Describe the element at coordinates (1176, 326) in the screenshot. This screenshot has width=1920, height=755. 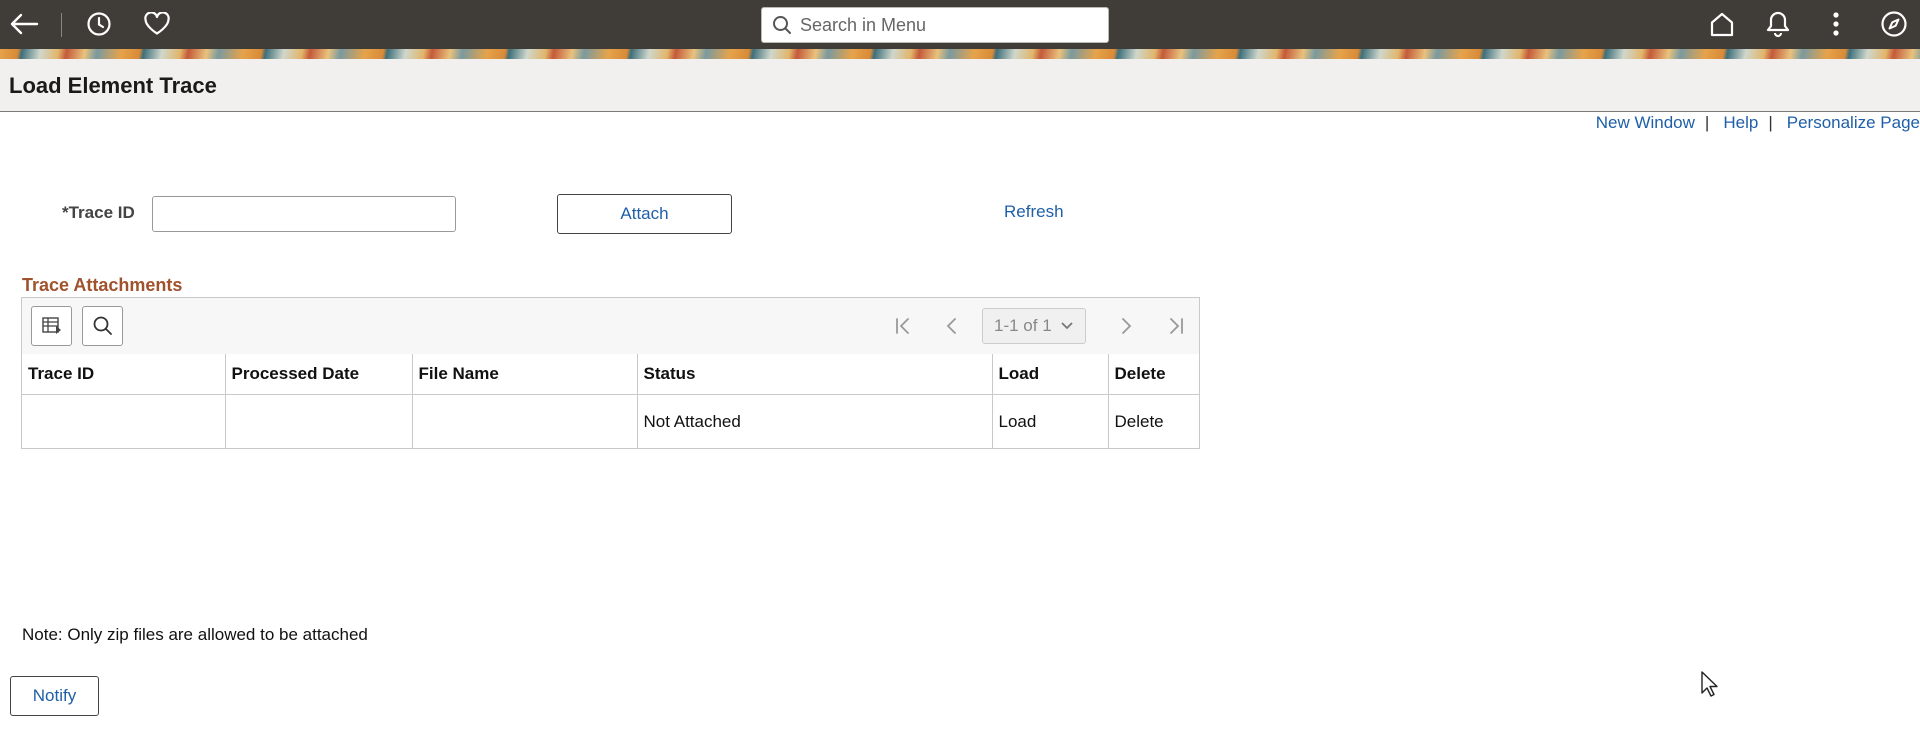
I see `last-page-icon` at that location.